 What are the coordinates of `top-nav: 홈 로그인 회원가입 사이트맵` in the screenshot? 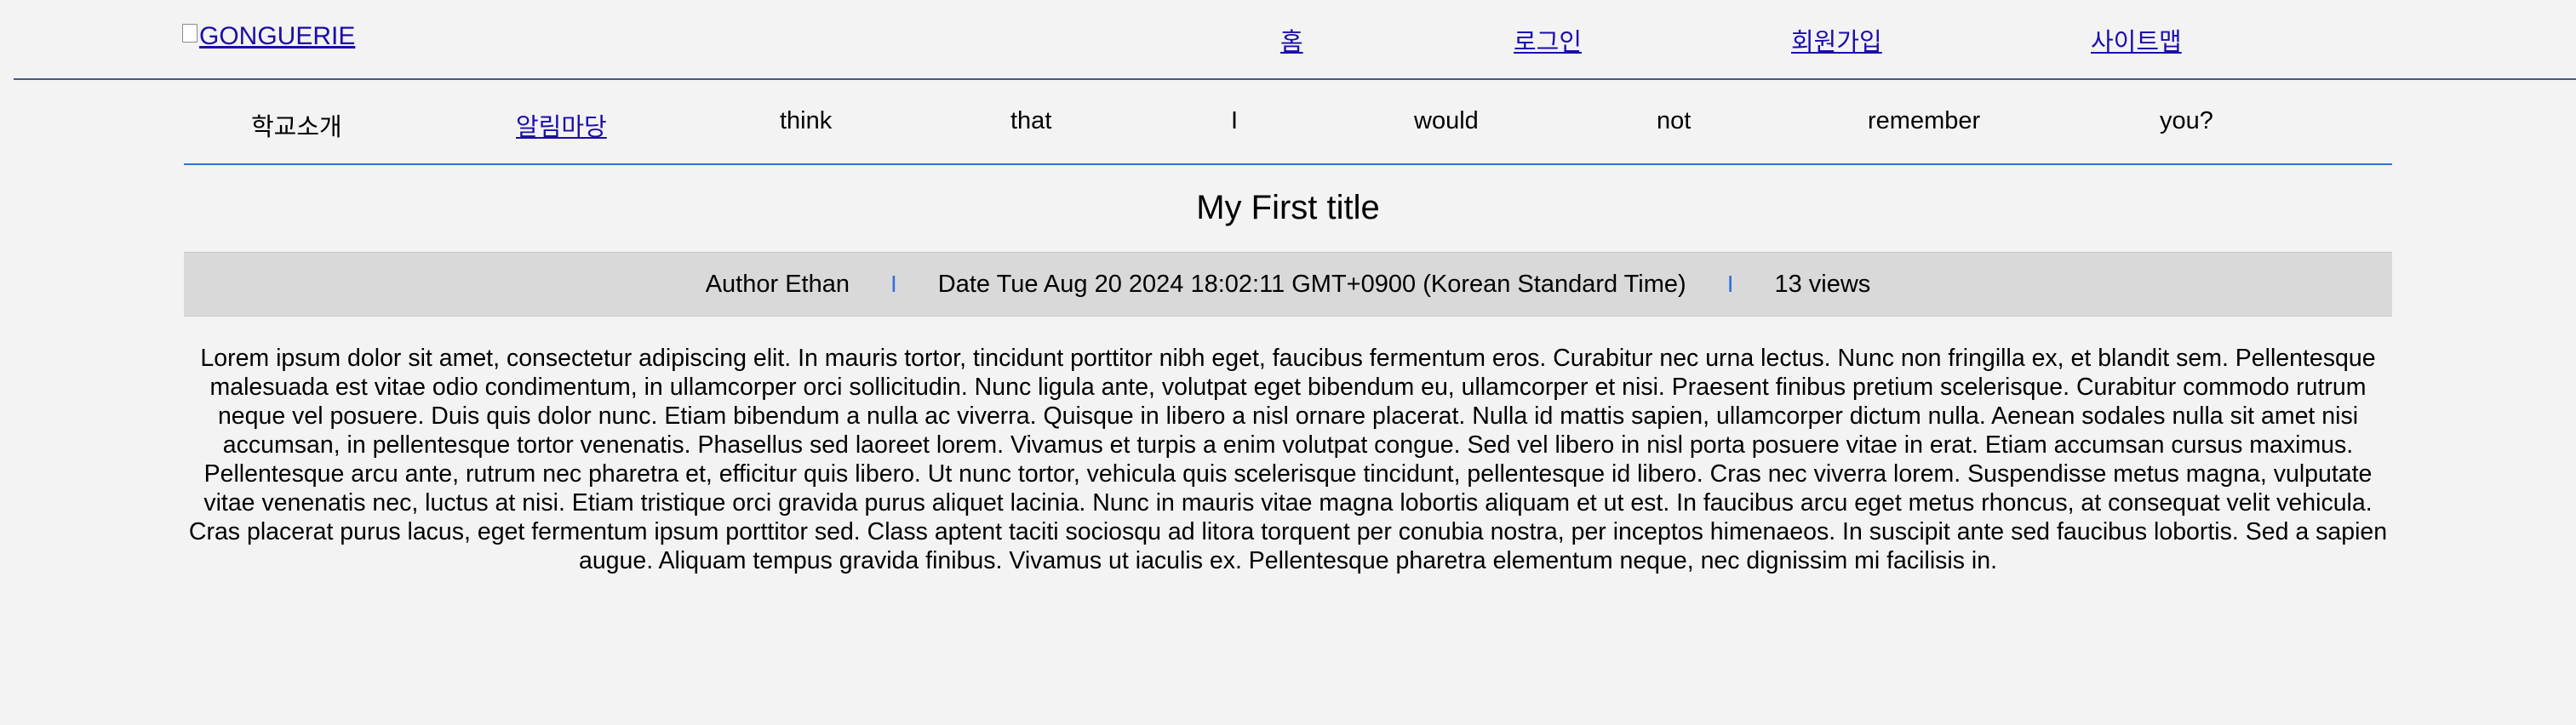 It's located at (1295, 39).